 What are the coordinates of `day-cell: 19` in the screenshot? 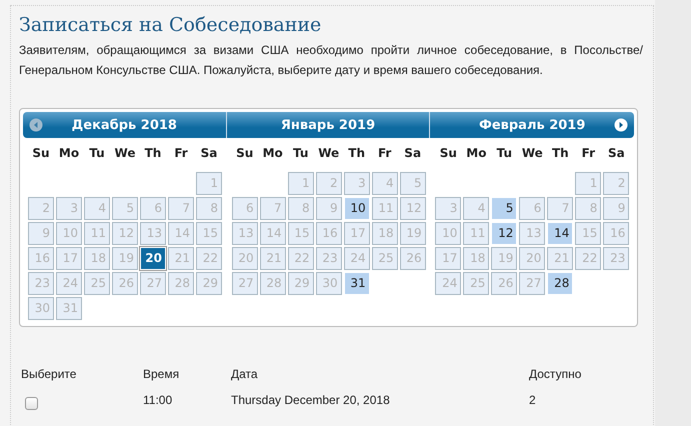 It's located at (504, 258).